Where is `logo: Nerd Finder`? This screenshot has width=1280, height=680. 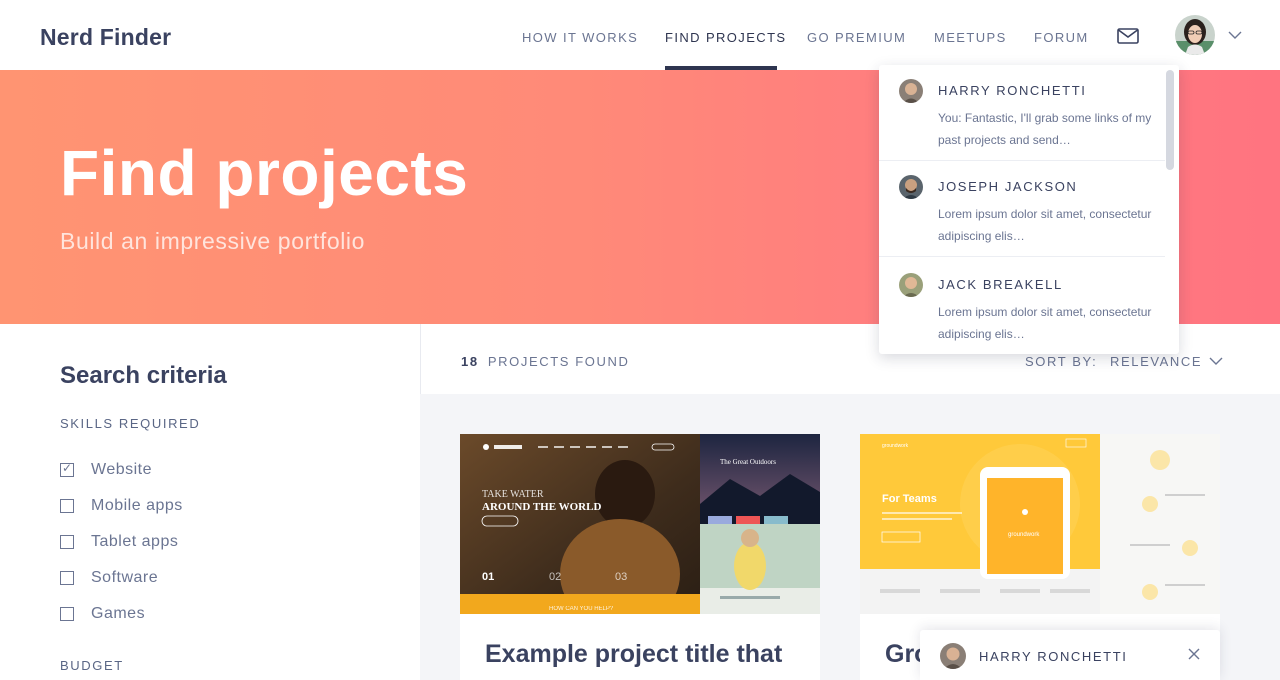
logo: Nerd Finder is located at coordinates (105, 37).